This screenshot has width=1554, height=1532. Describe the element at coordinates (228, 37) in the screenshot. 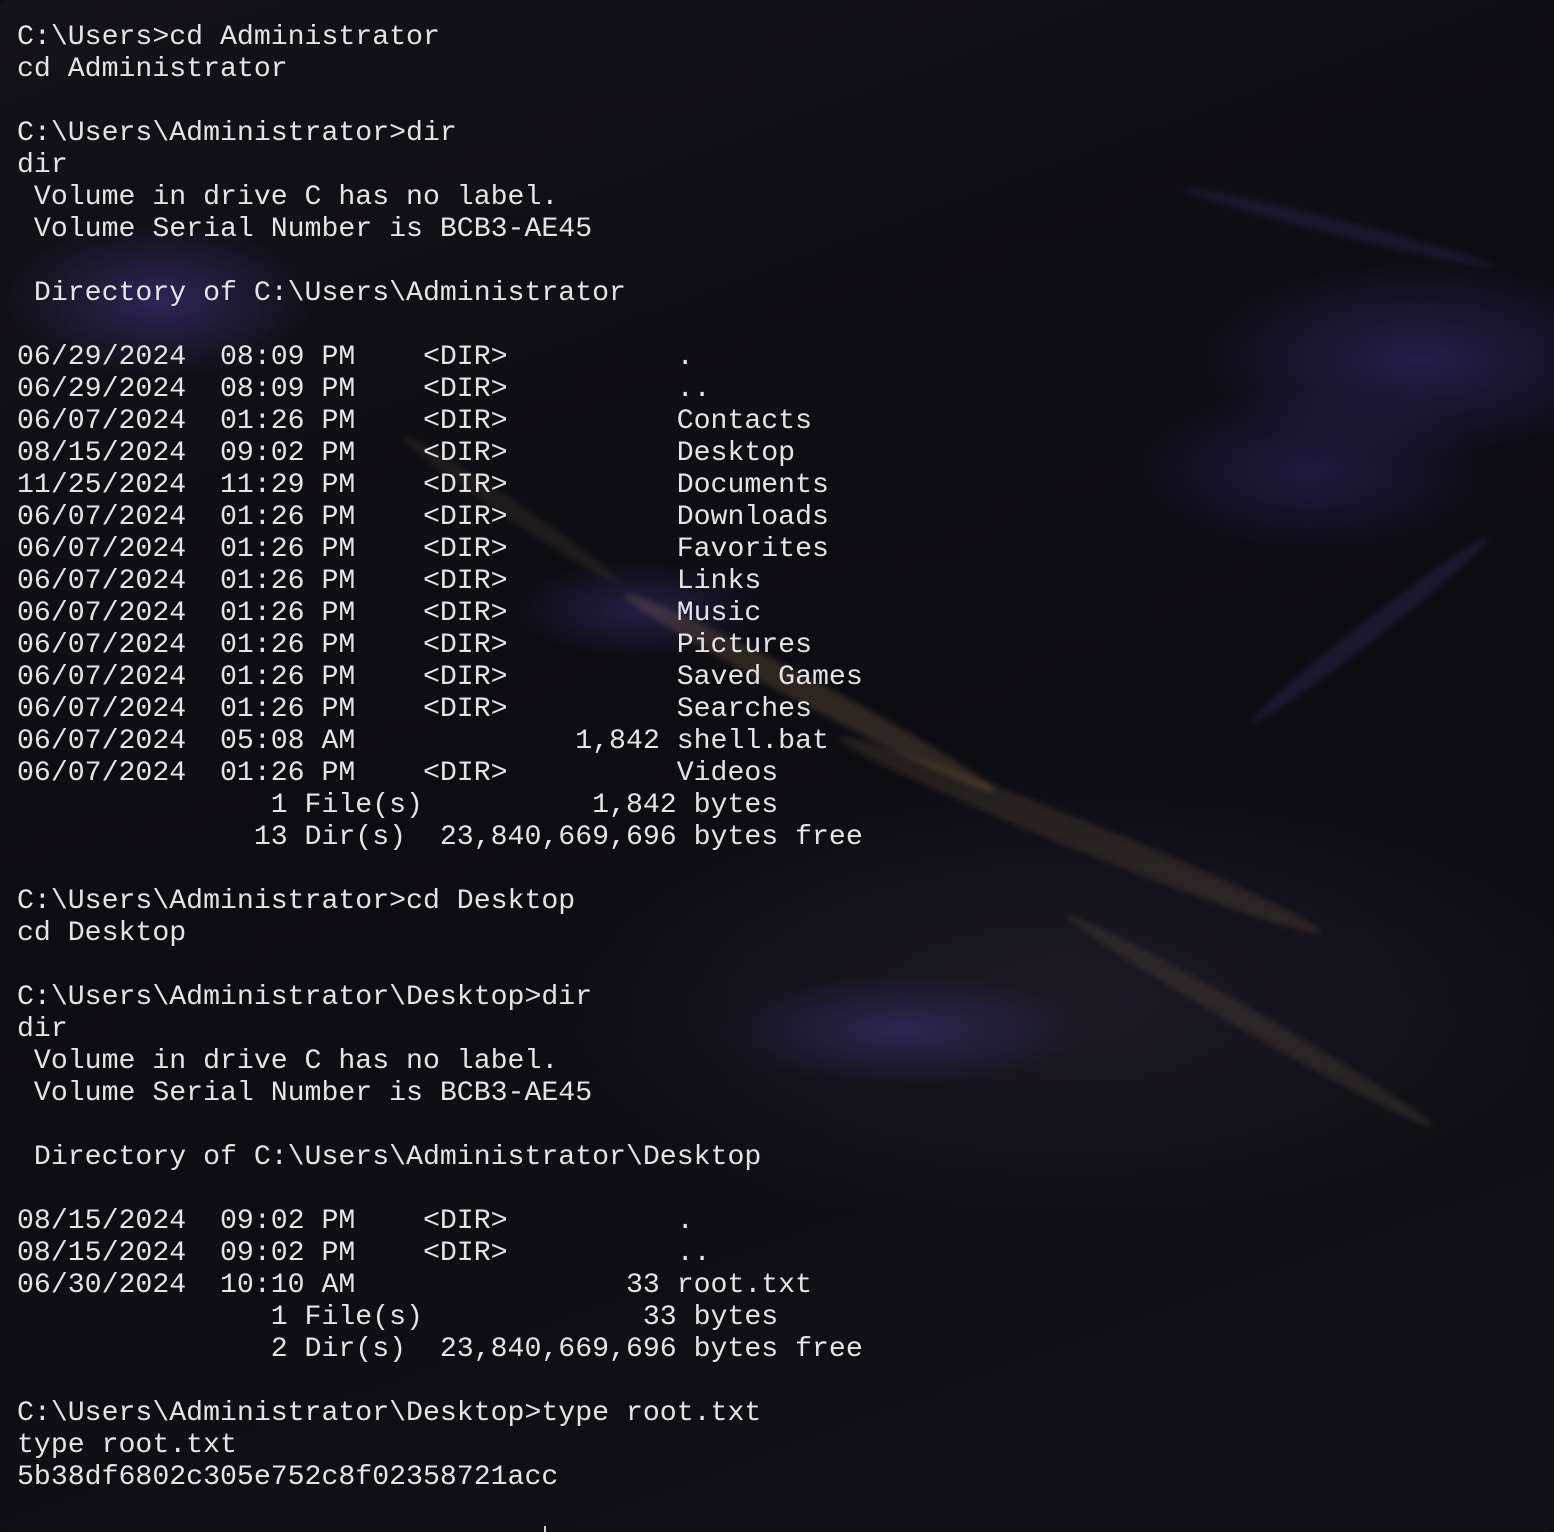

I see `terminal-line: C:\Users>cd Administrator` at that location.